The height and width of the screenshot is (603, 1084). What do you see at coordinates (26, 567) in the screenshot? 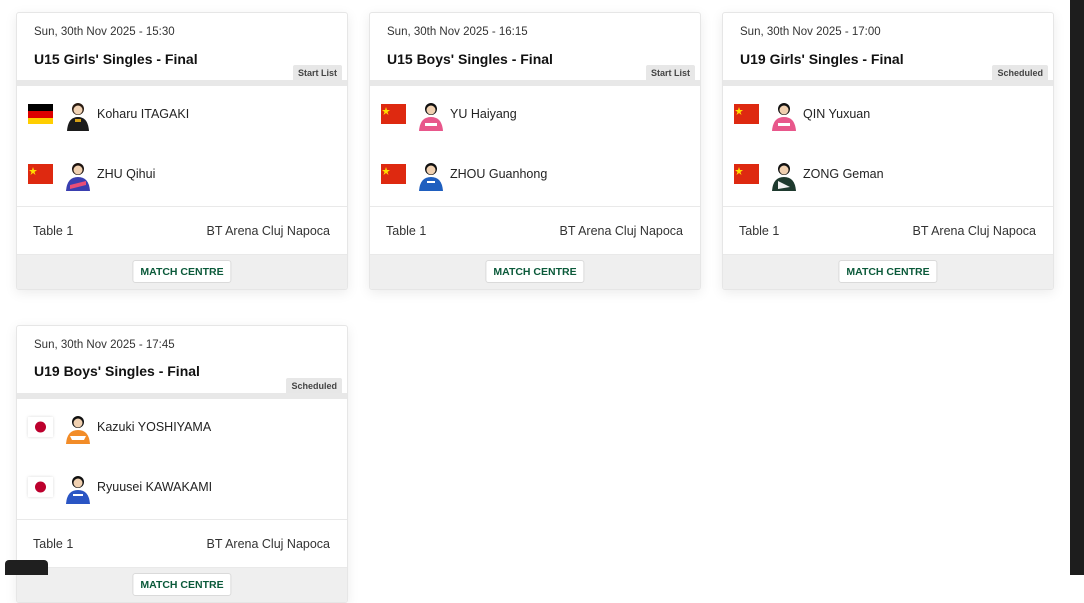
I see `floating-widget-button` at bounding box center [26, 567].